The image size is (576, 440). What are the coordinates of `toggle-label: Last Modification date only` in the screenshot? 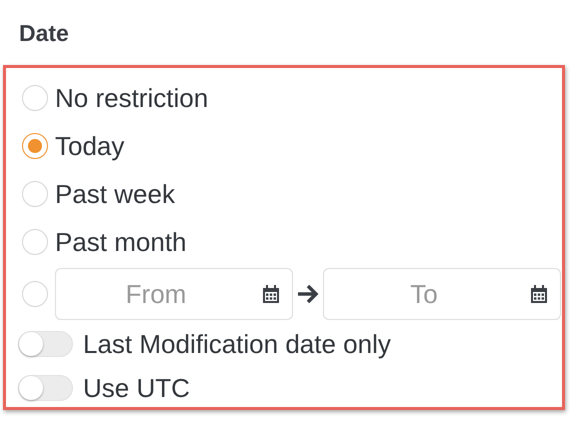 It's located at (237, 344).